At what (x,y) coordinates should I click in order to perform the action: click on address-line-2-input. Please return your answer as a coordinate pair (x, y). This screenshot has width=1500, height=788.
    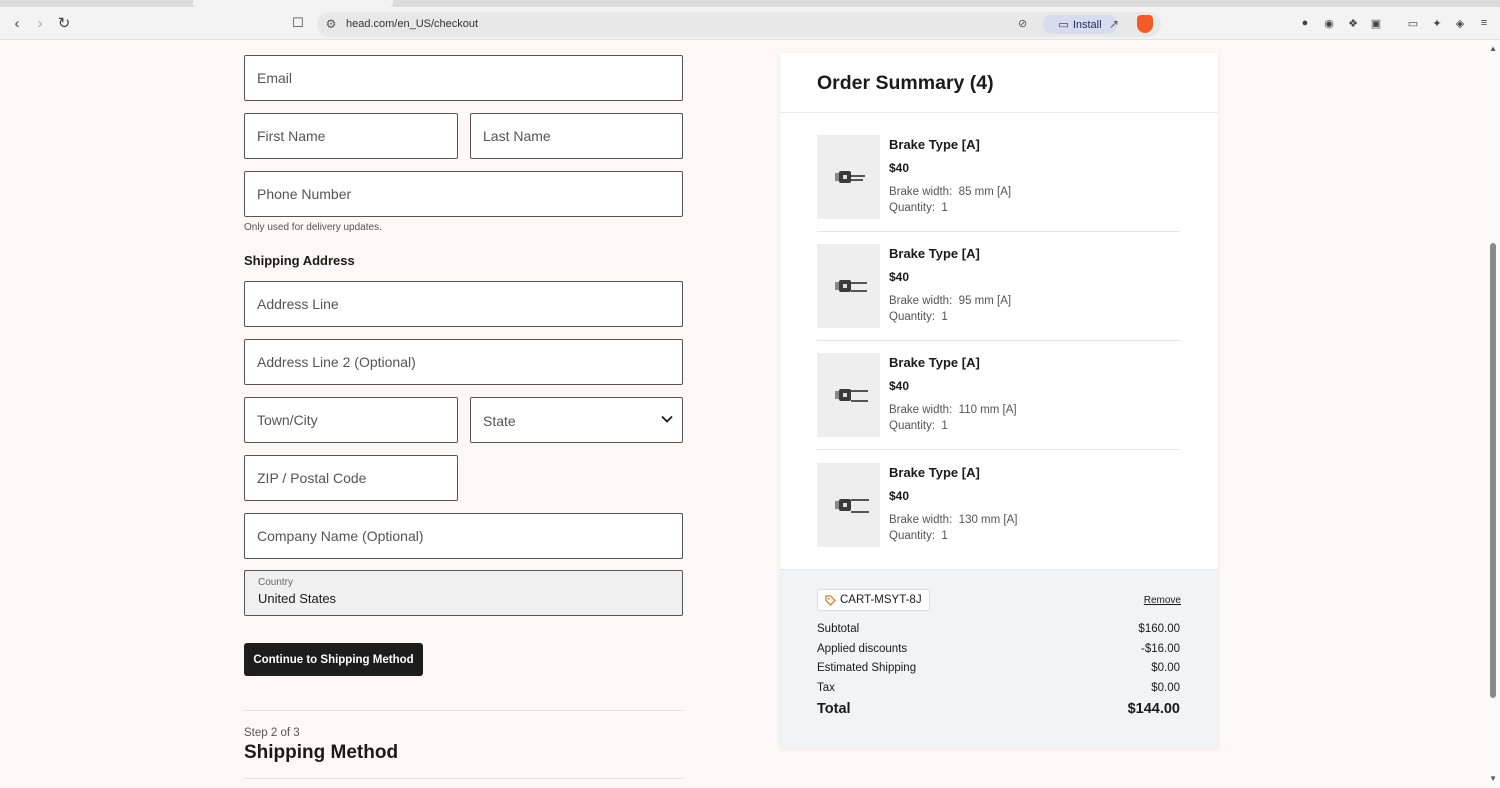
    Looking at the image, I should click on (463, 362).